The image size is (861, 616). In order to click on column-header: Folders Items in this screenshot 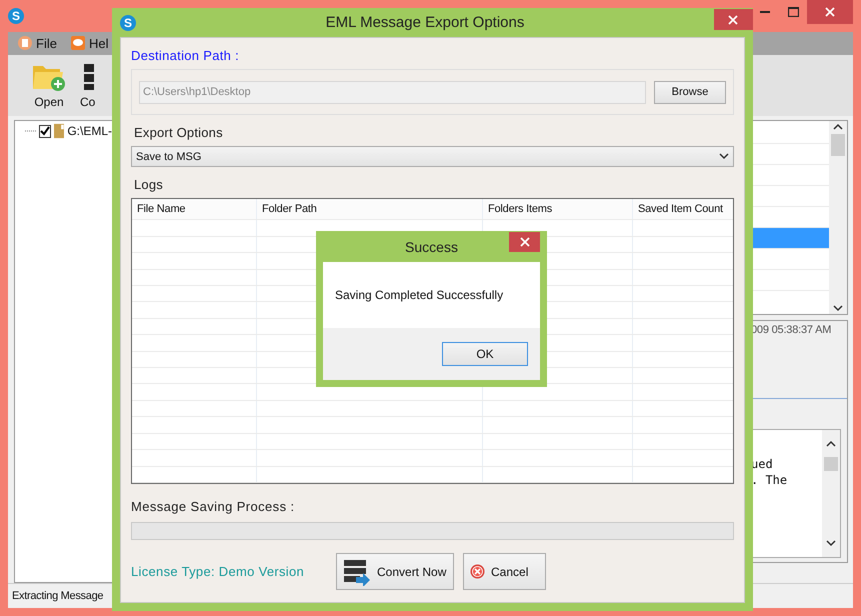, I will do `click(557, 209)`.